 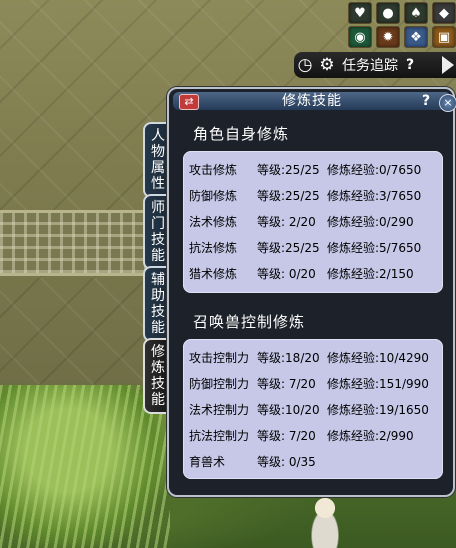 I want to click on tab-label: 师门技能, so click(x=158, y=232).